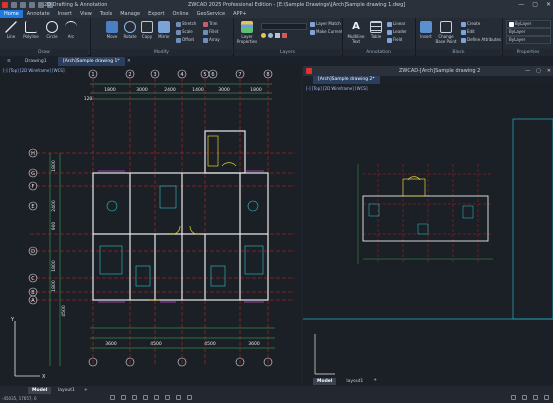  What do you see at coordinates (211, 14) in the screenshot?
I see `menu-geoservice: GeoService` at bounding box center [211, 14].